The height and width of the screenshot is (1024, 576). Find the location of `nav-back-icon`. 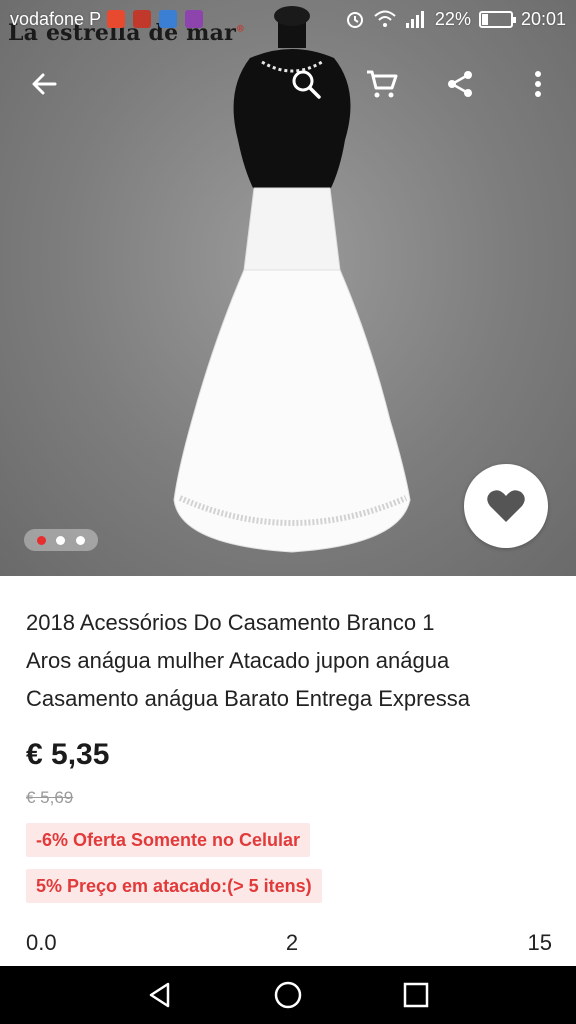

nav-back-icon is located at coordinates (159, 995).